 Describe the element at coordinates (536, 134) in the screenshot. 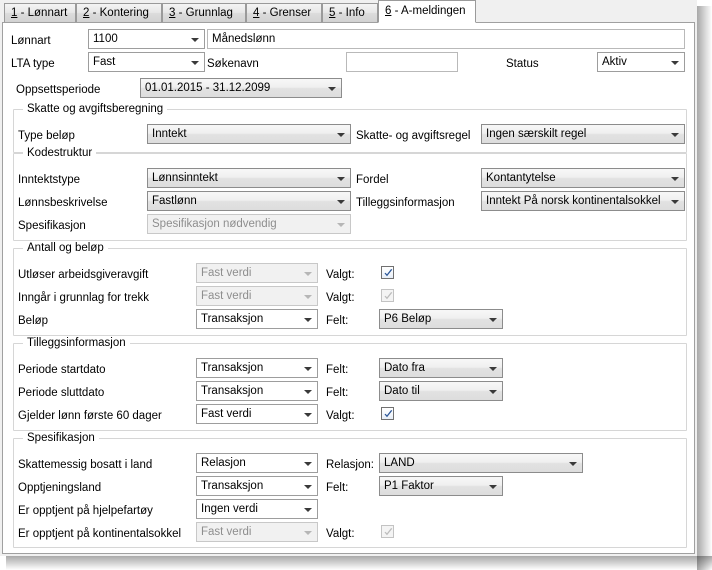

I see `skatte-regel-combo-value: Ingen særskilt regel` at that location.